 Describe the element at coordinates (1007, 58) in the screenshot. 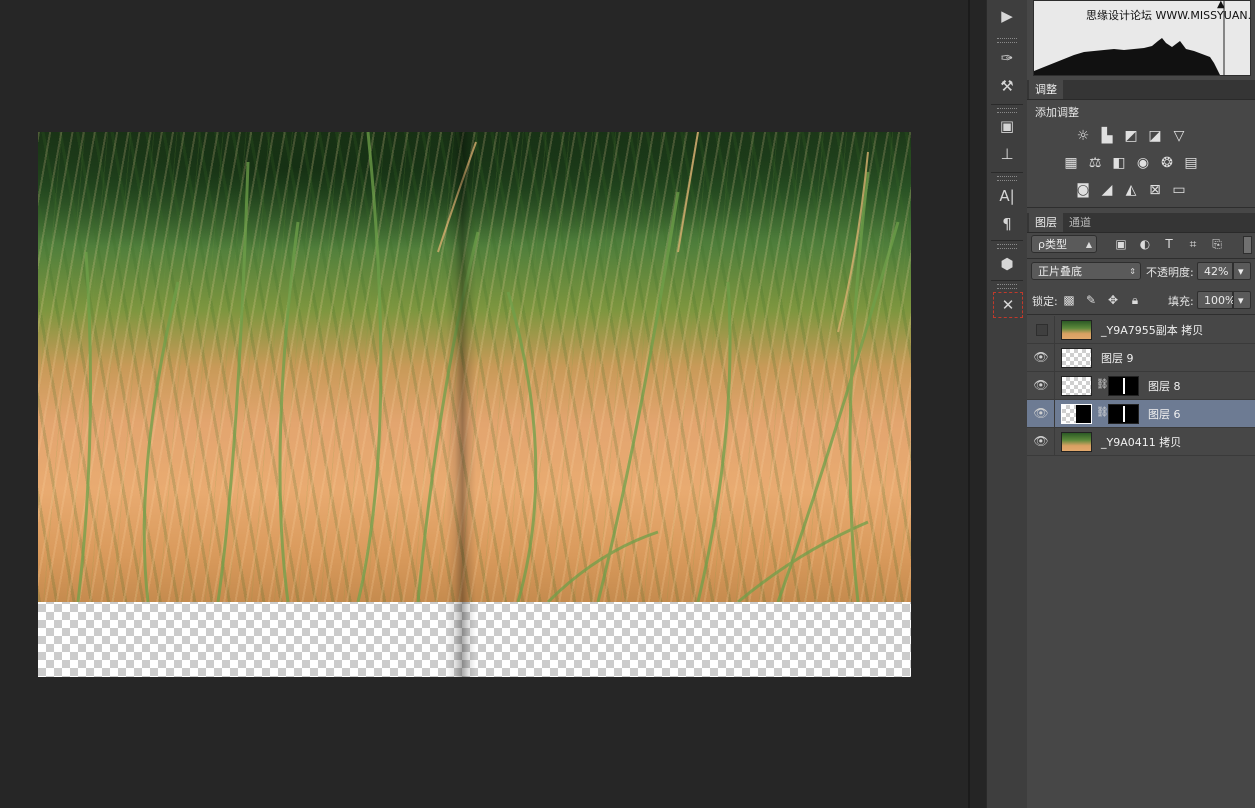

I see `brush-presets-icon: ✑` at that location.